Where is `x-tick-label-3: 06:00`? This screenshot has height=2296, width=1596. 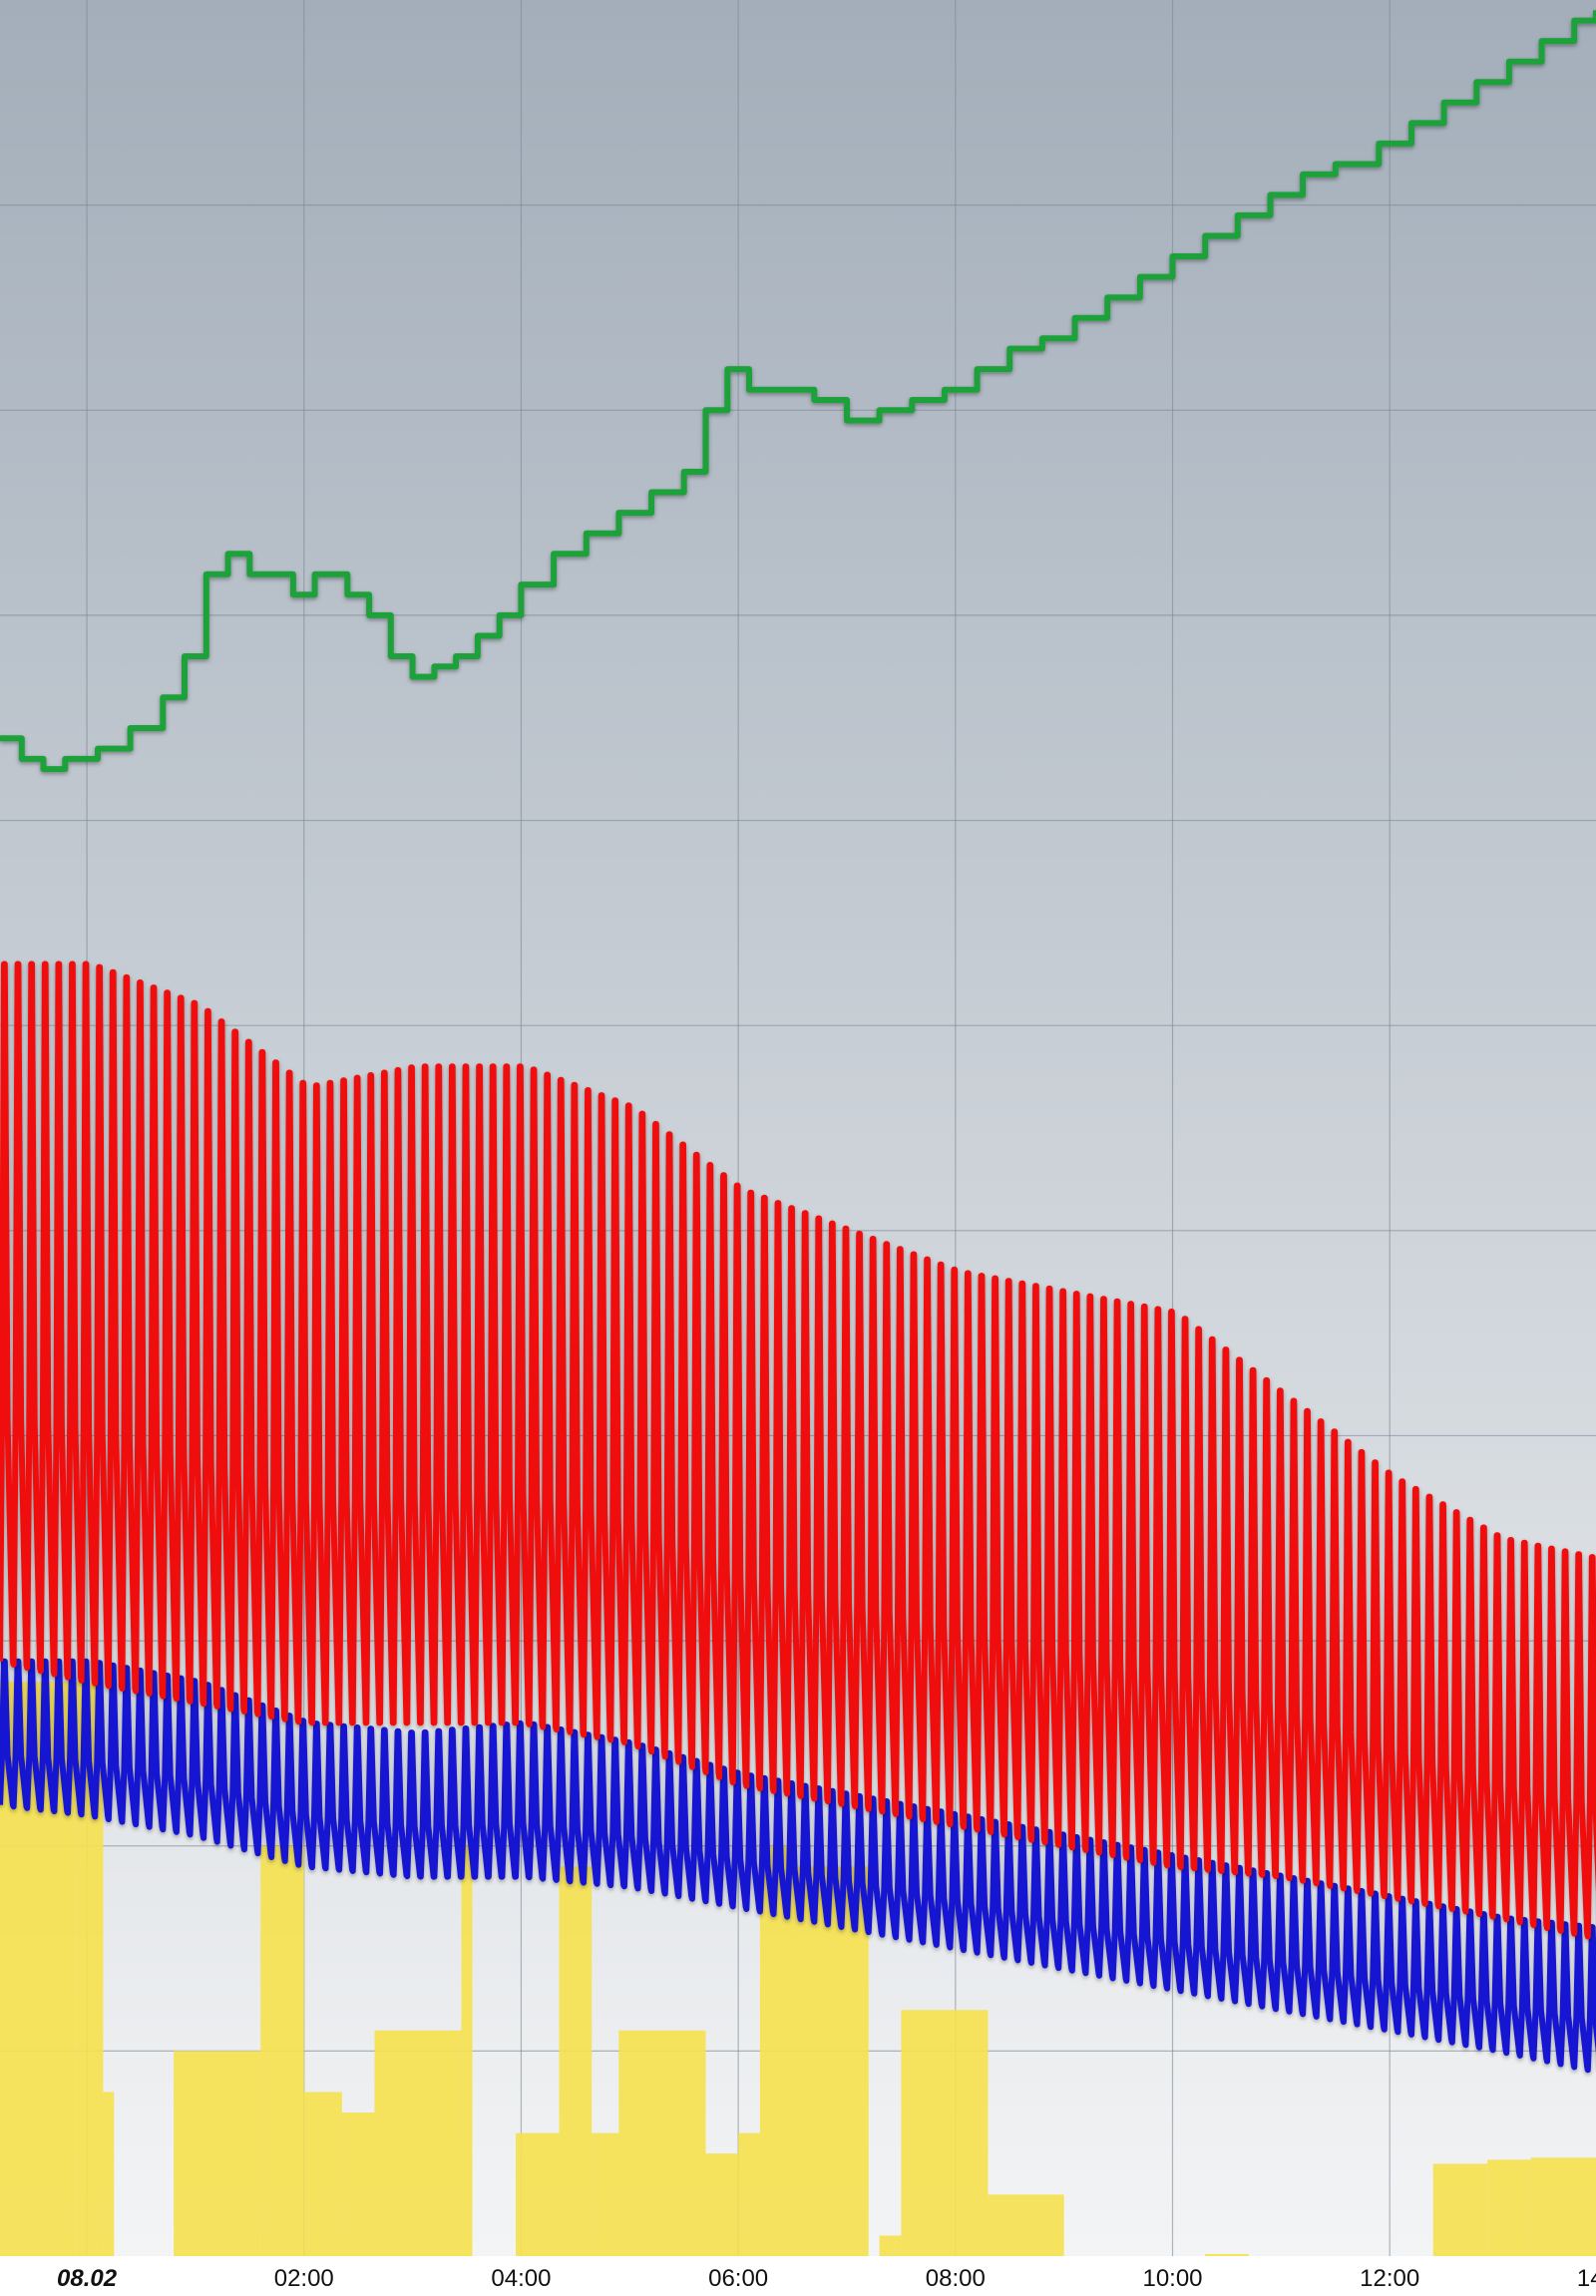
x-tick-label-3: 06:00 is located at coordinates (738, 2278).